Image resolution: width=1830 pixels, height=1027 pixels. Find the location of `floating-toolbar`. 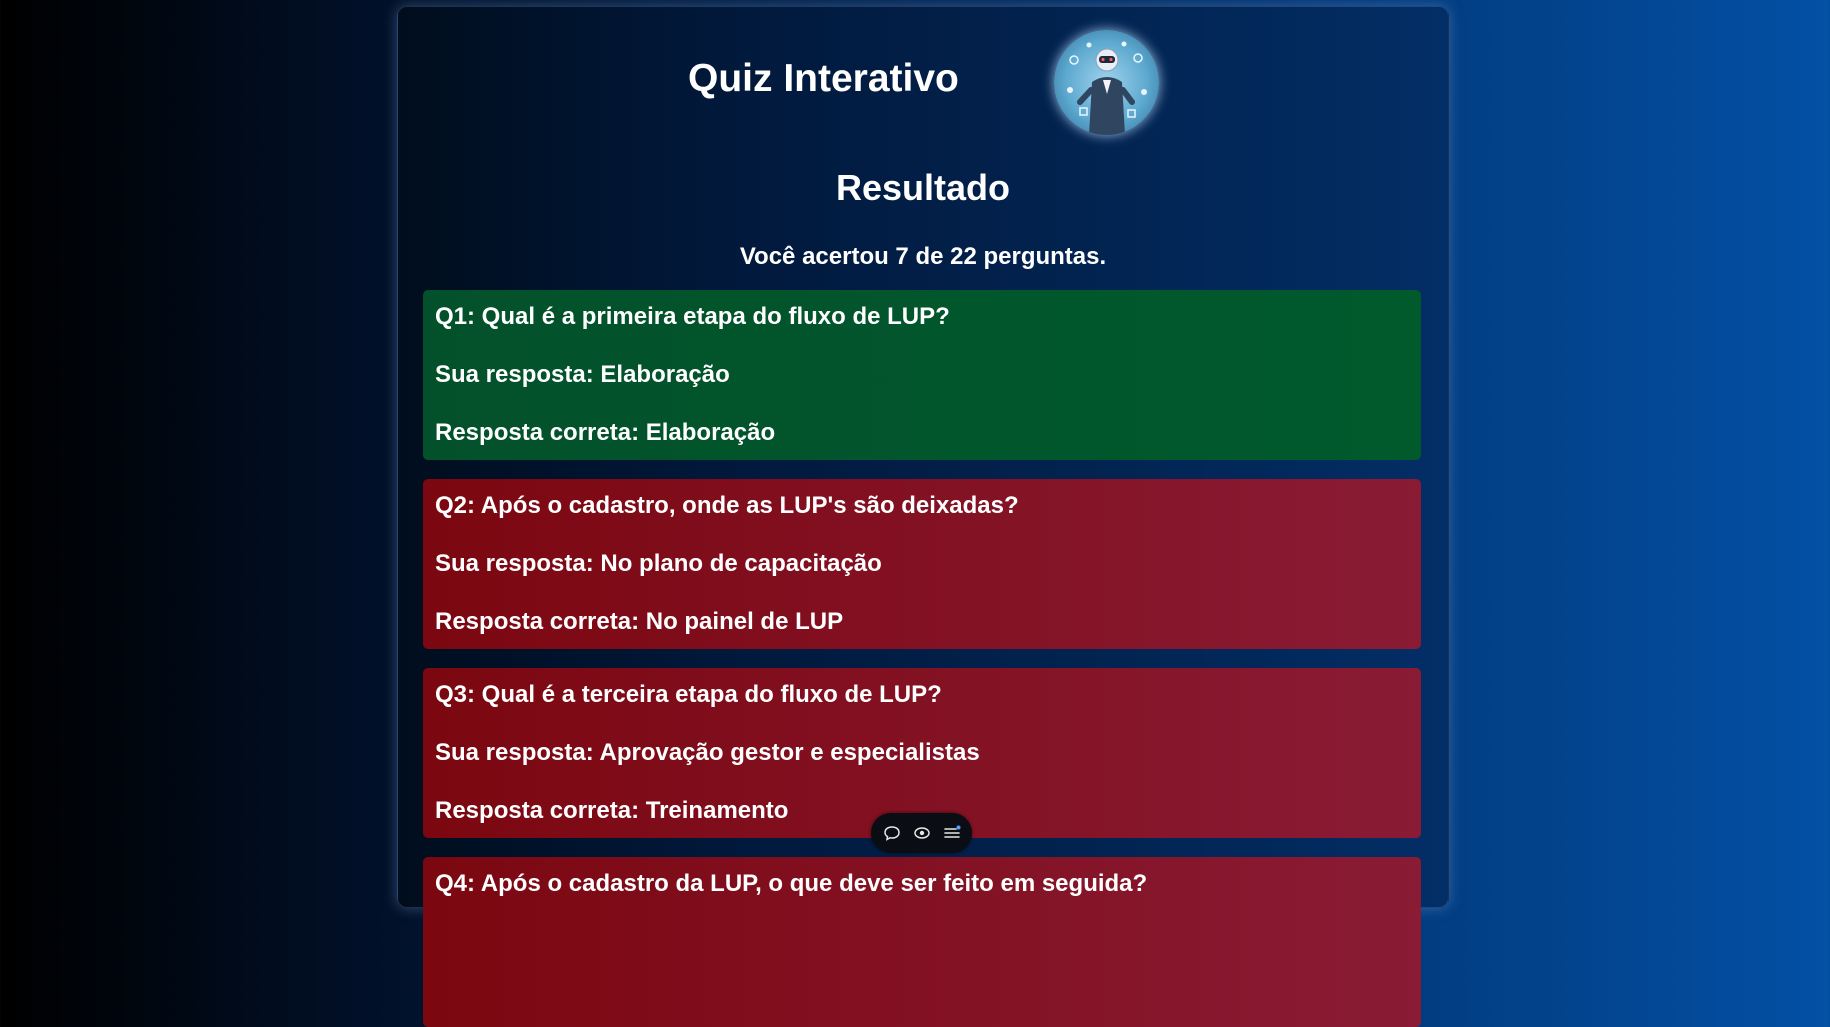

floating-toolbar is located at coordinates (921, 833).